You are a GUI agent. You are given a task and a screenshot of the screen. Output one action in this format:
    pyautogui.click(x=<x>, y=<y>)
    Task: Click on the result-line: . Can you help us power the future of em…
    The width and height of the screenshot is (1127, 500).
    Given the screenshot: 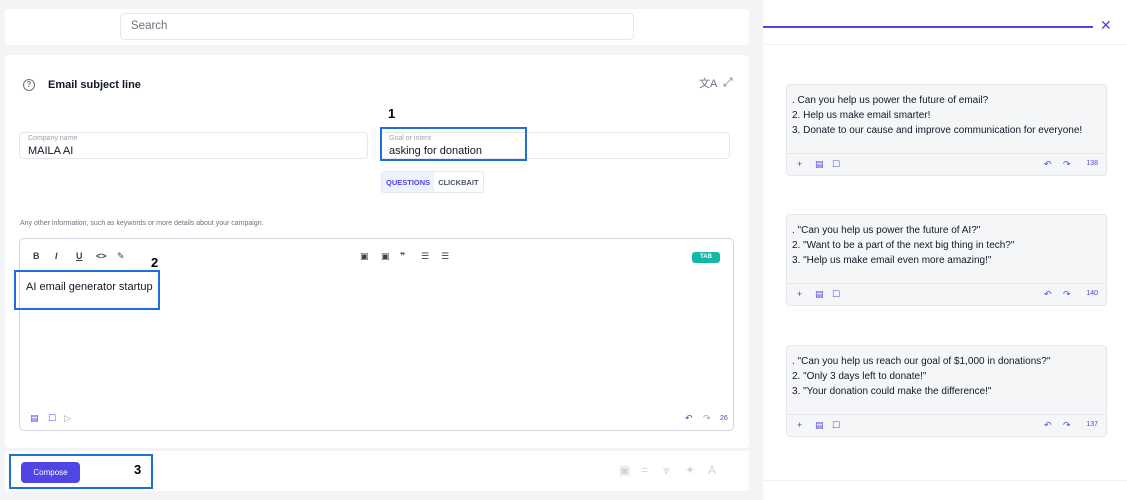 What is the action you would take?
    pyautogui.click(x=890, y=100)
    